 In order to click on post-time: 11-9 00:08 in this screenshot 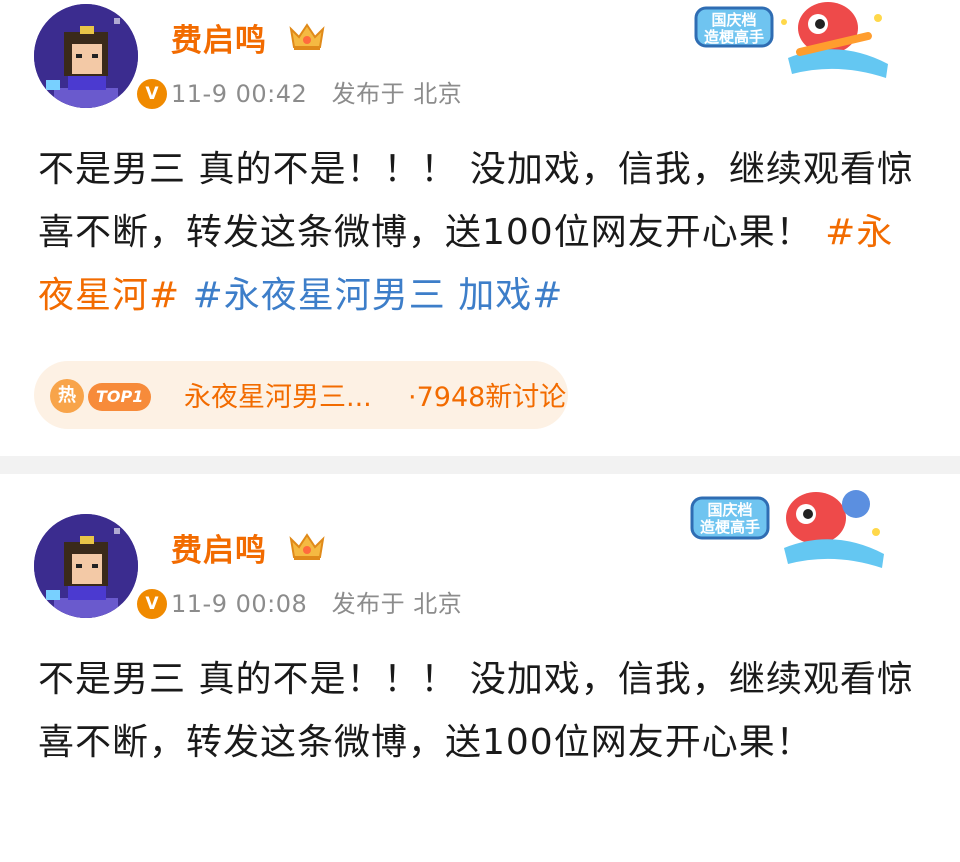, I will do `click(239, 604)`.